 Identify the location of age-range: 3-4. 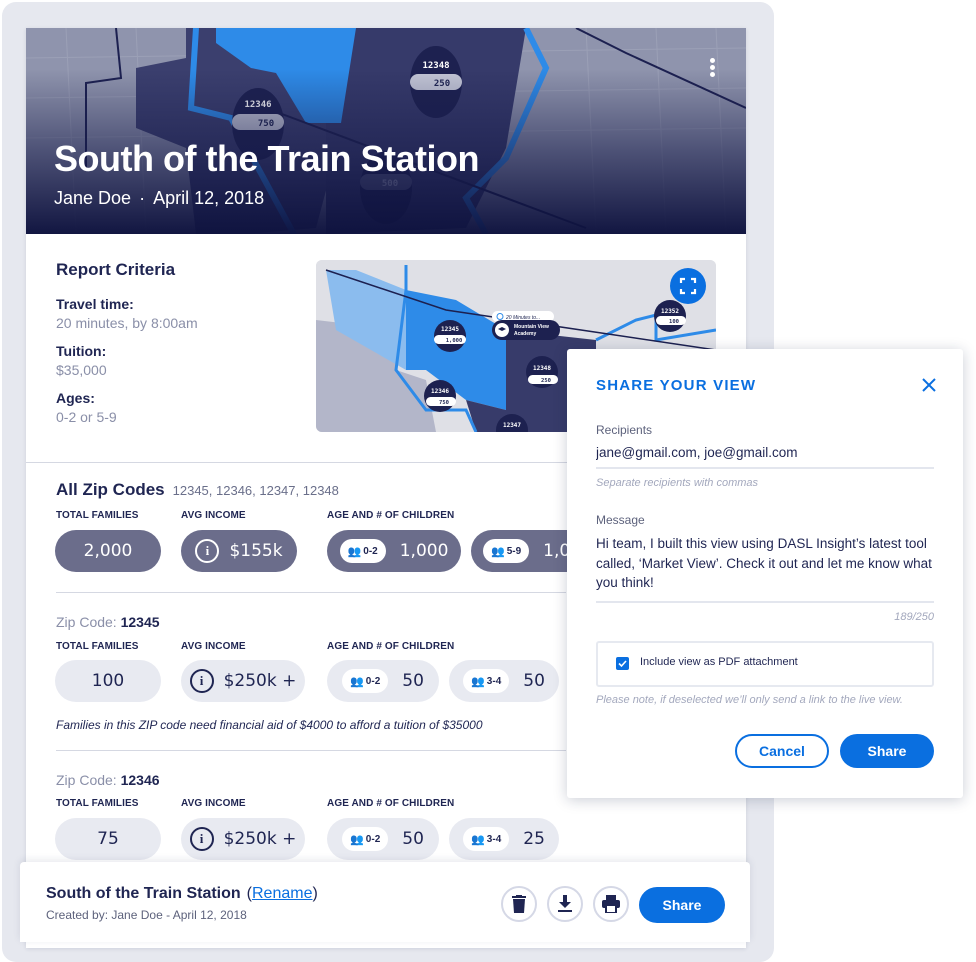
(494, 839).